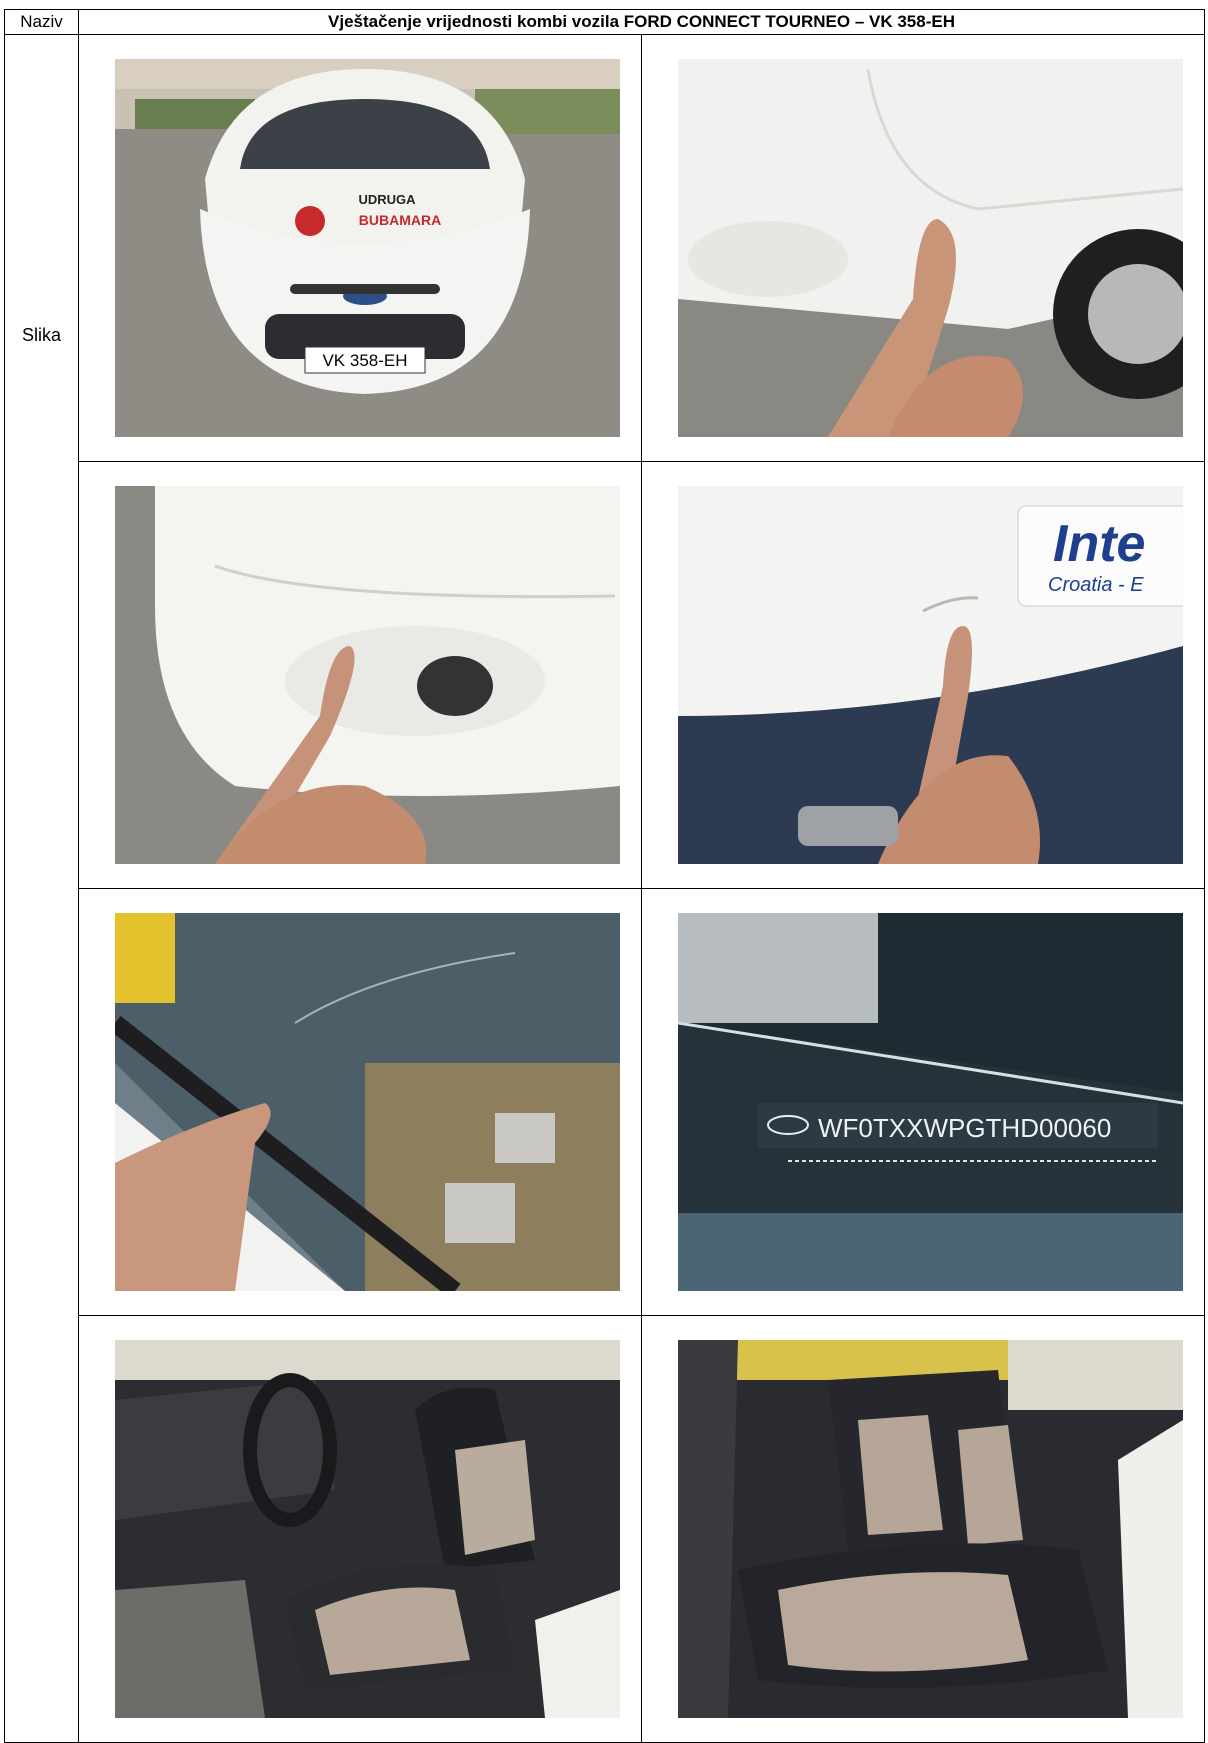 The width and height of the screenshot is (1208, 1743). I want to click on photo-windshield-crack, so click(367, 1102).